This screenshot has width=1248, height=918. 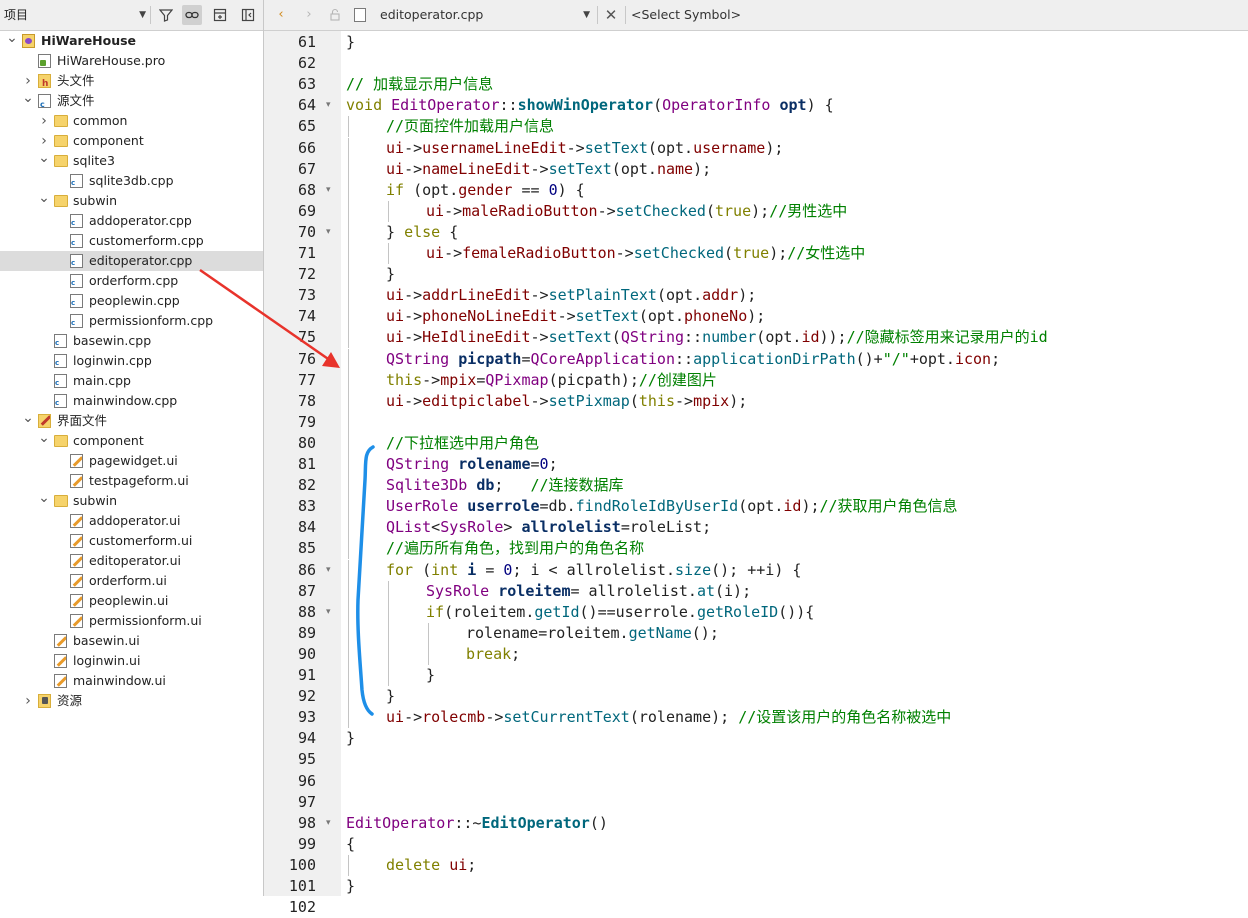 I want to click on tree-item: mainwindow.ui, so click(x=131, y=681).